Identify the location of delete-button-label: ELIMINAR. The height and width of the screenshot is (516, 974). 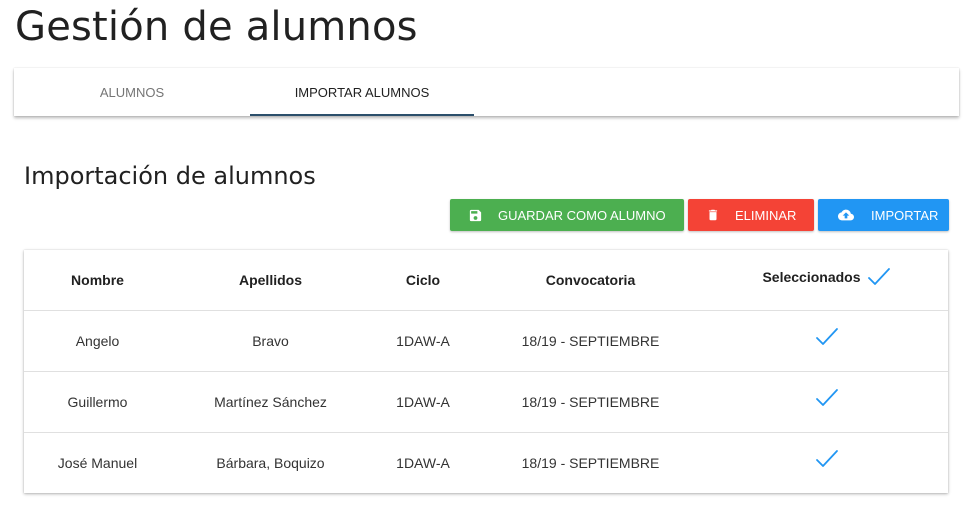
(766, 215).